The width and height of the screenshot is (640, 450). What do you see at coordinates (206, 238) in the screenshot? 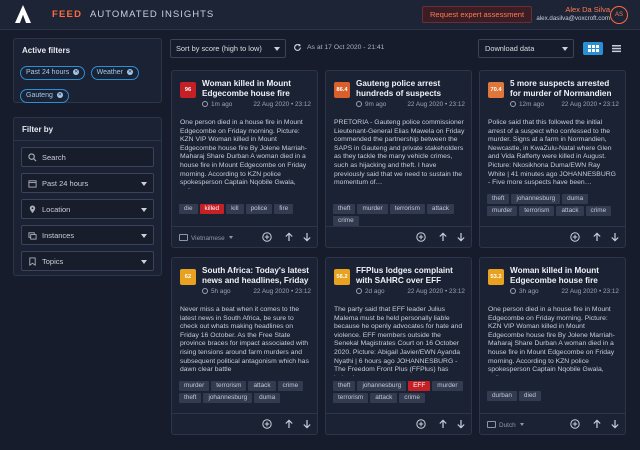
I see `language-select: Vietnamese` at bounding box center [206, 238].